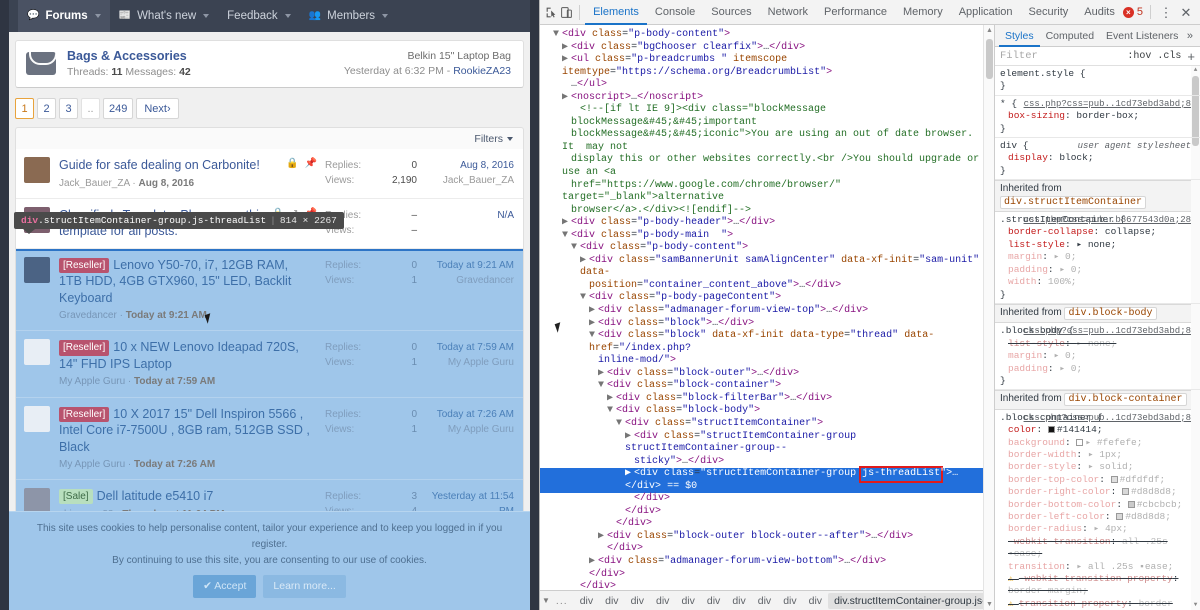 The width and height of the screenshot is (1200, 610). Describe the element at coordinates (1191, 56) in the screenshot. I see `new-style-rule-icon: +` at that location.